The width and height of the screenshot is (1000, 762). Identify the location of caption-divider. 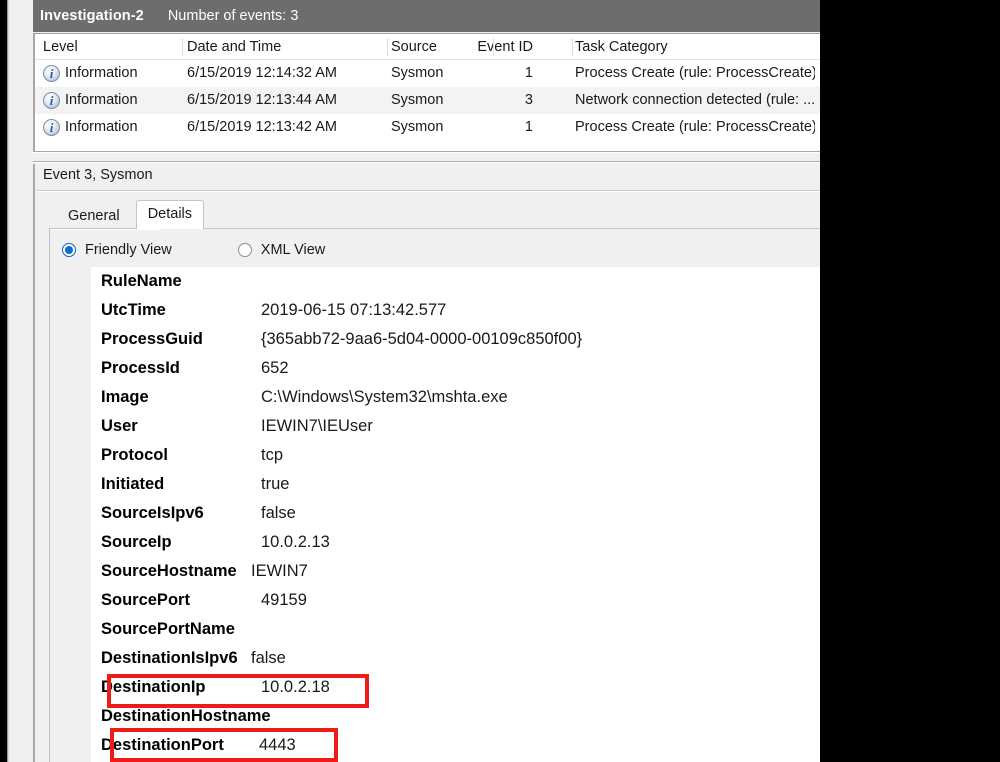
(428, 191).